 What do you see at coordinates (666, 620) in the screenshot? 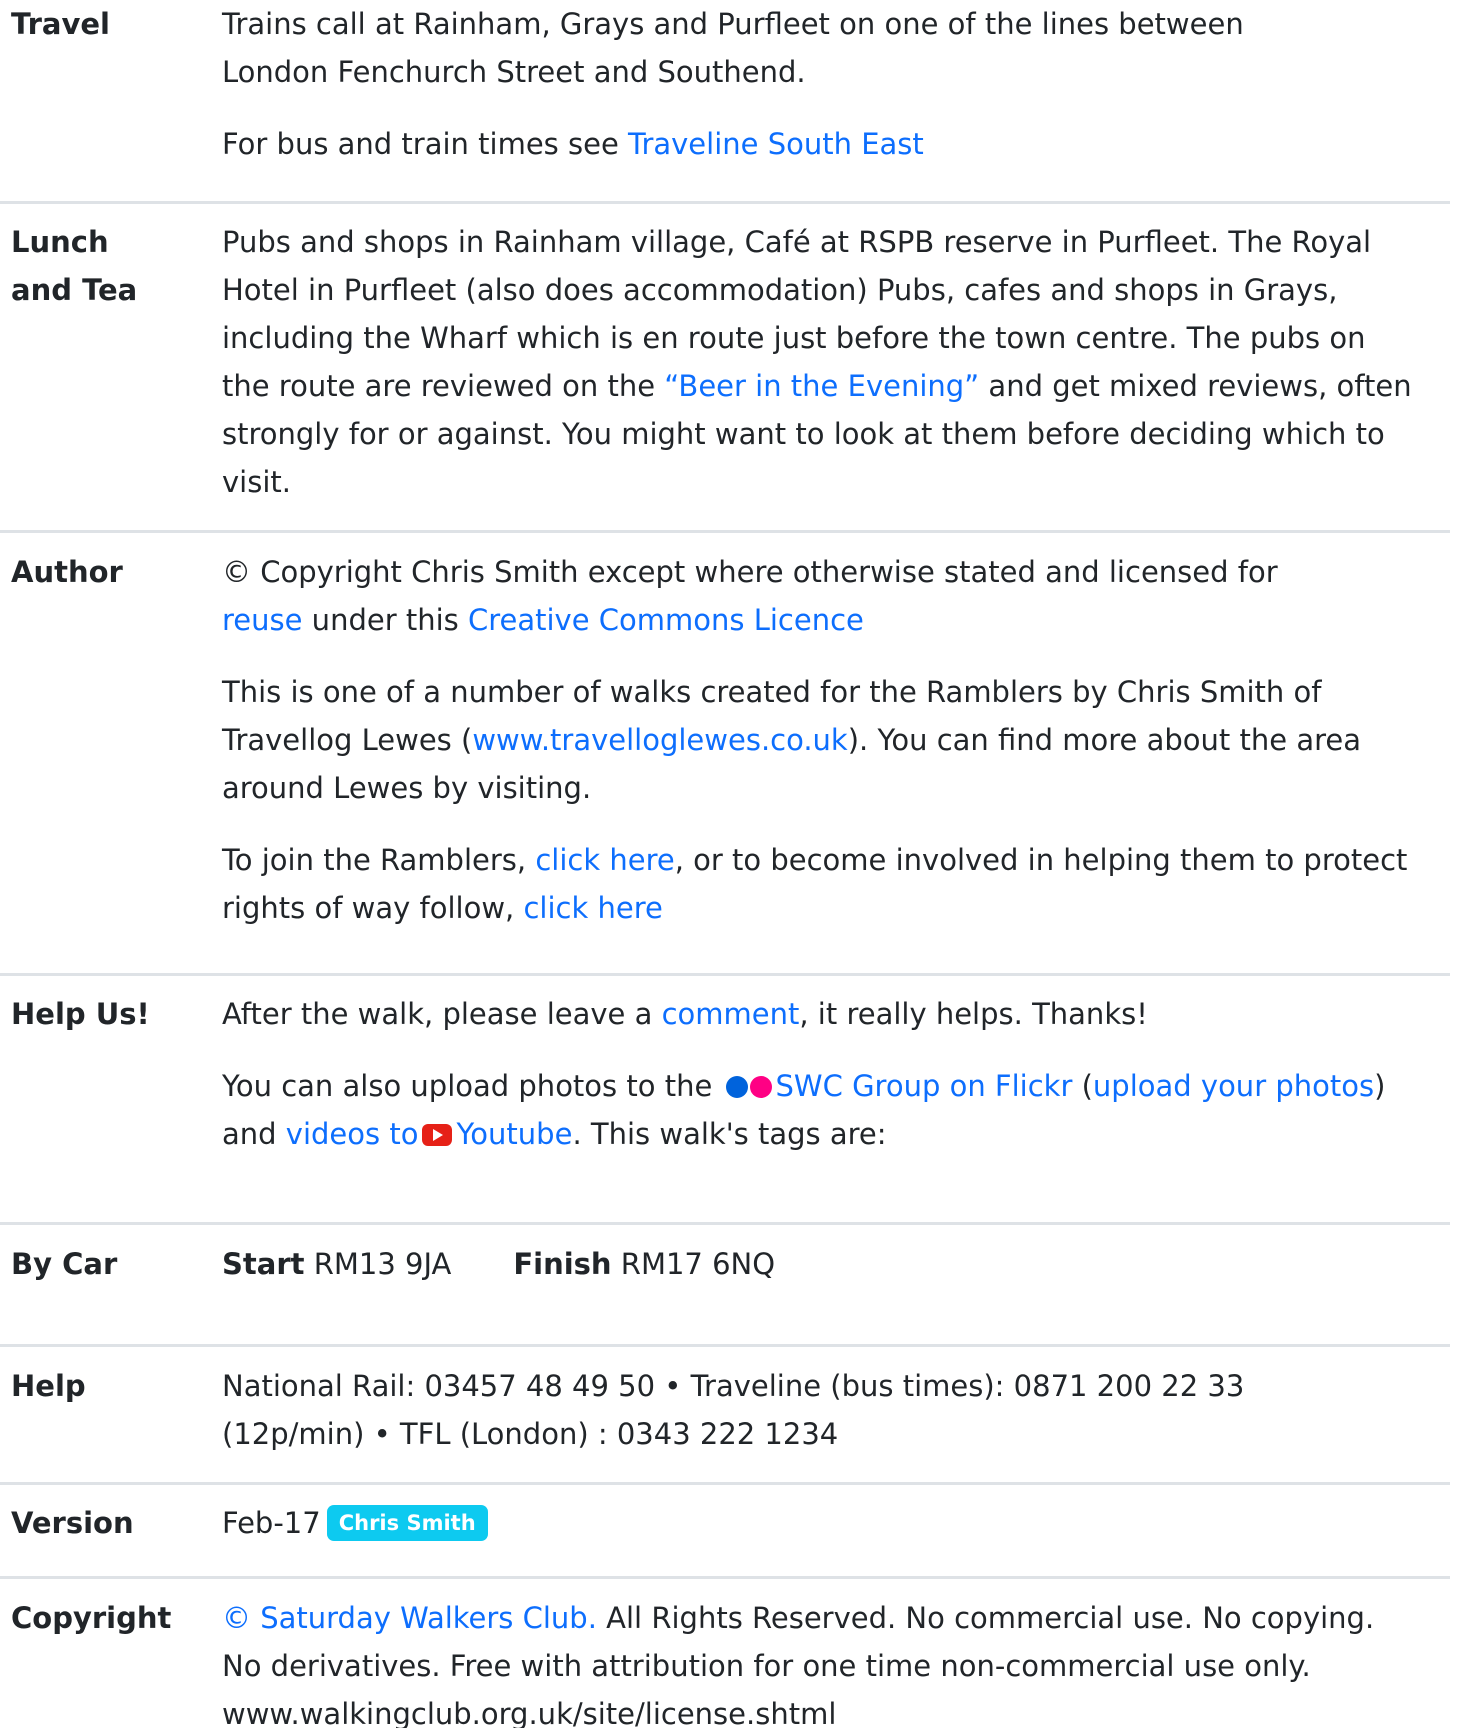
I see `creative-commons-link: Creative Commons Licence` at bounding box center [666, 620].